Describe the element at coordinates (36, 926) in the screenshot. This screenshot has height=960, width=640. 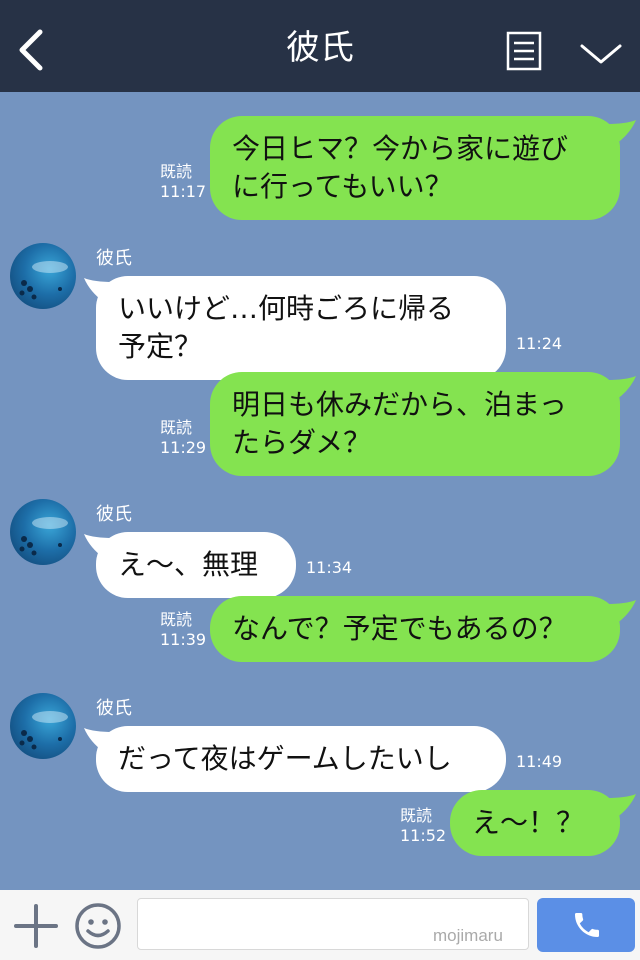
I see `plus-icon` at that location.